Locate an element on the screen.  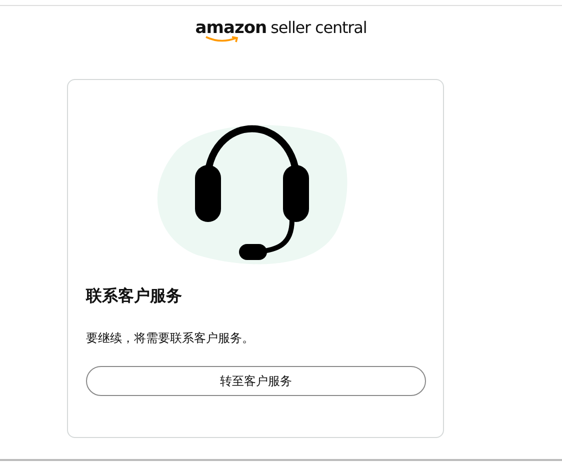
product-name: seller central is located at coordinates (318, 28).